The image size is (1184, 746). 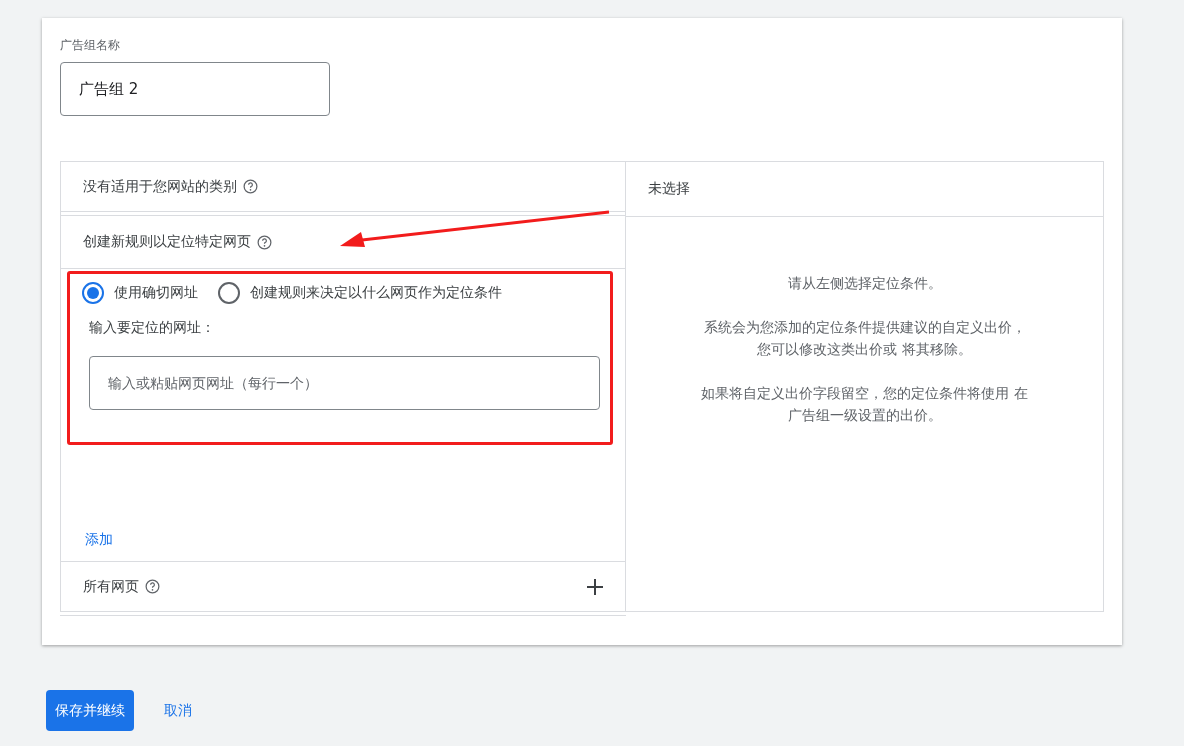 I want to click on radio-option: 使用确切网址, so click(x=140, y=293).